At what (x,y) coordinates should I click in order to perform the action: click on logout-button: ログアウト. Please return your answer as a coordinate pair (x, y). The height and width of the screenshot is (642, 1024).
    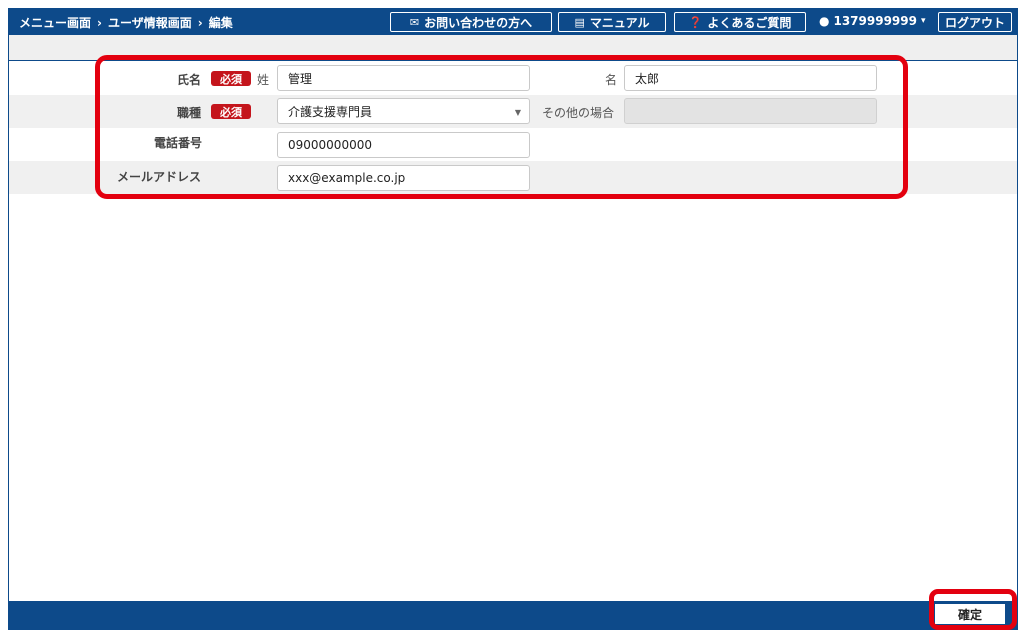
    Looking at the image, I should click on (975, 22).